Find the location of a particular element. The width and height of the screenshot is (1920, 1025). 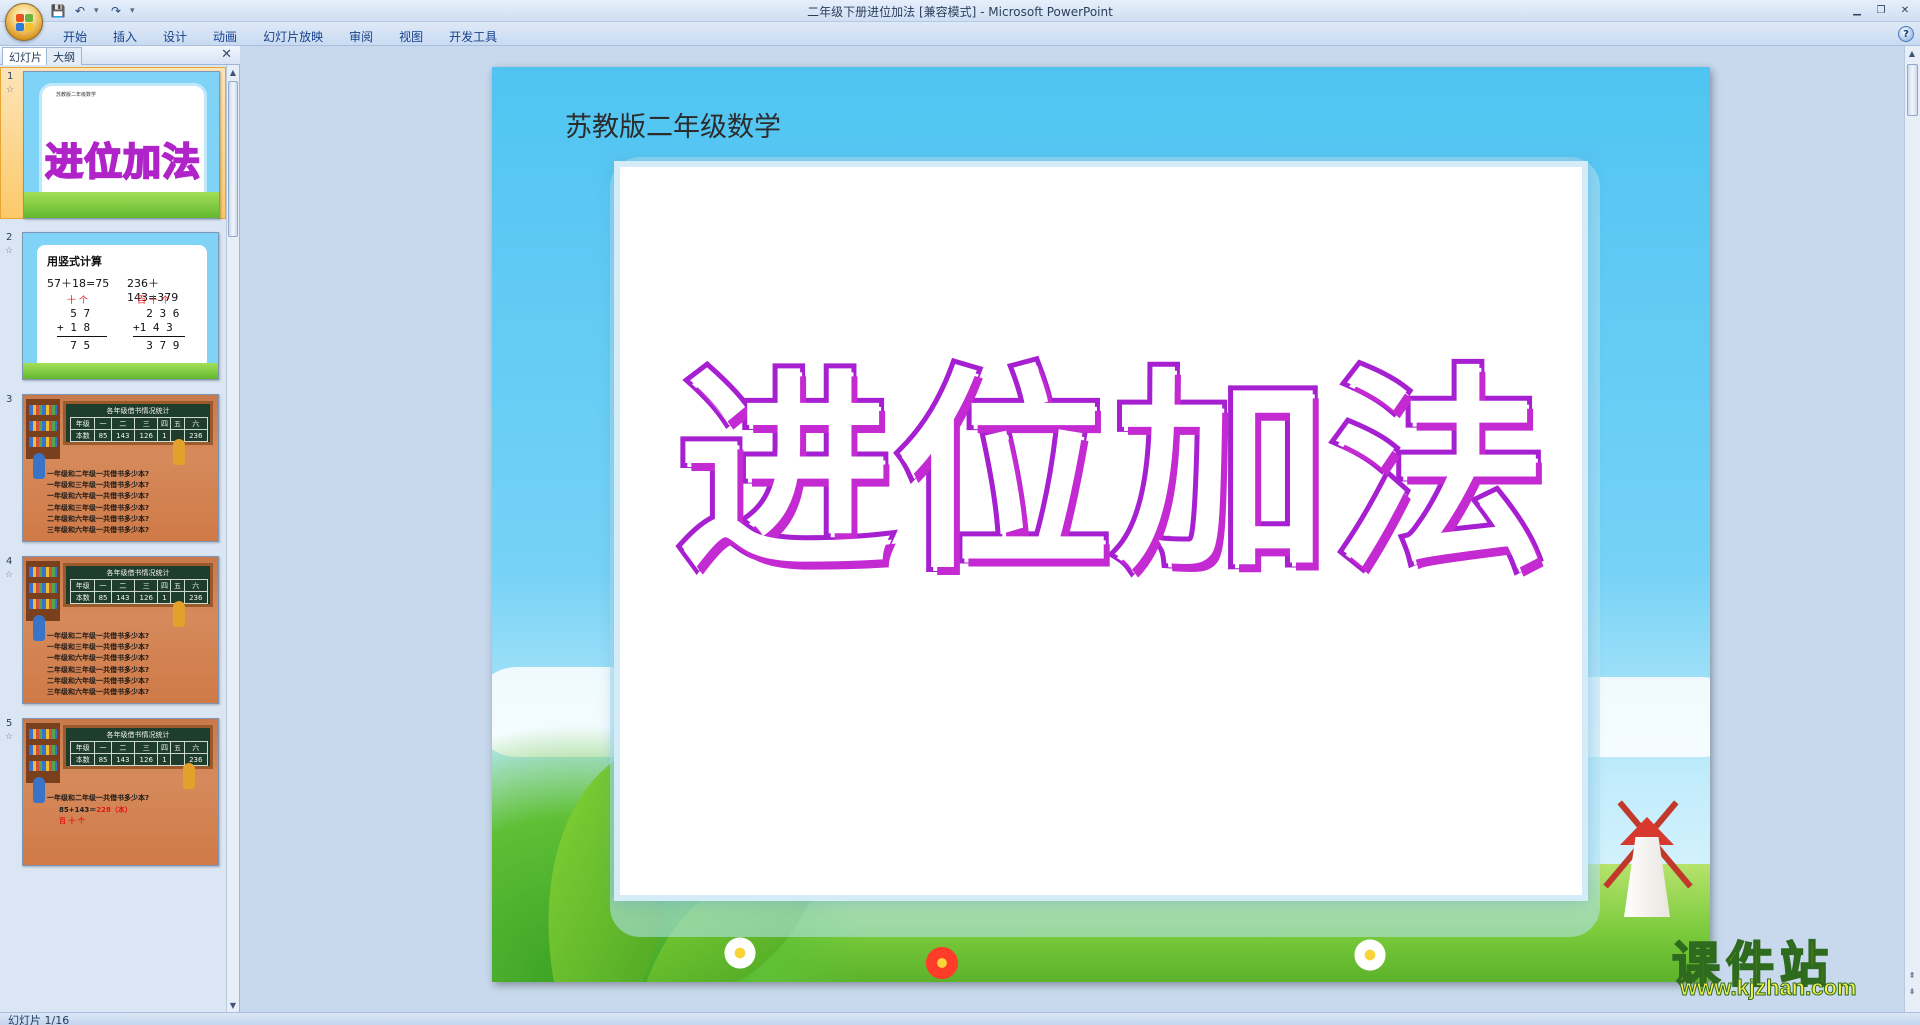

thumbnail-slide-1: 苏教版二年级数学 进位加法 is located at coordinates (121, 145).